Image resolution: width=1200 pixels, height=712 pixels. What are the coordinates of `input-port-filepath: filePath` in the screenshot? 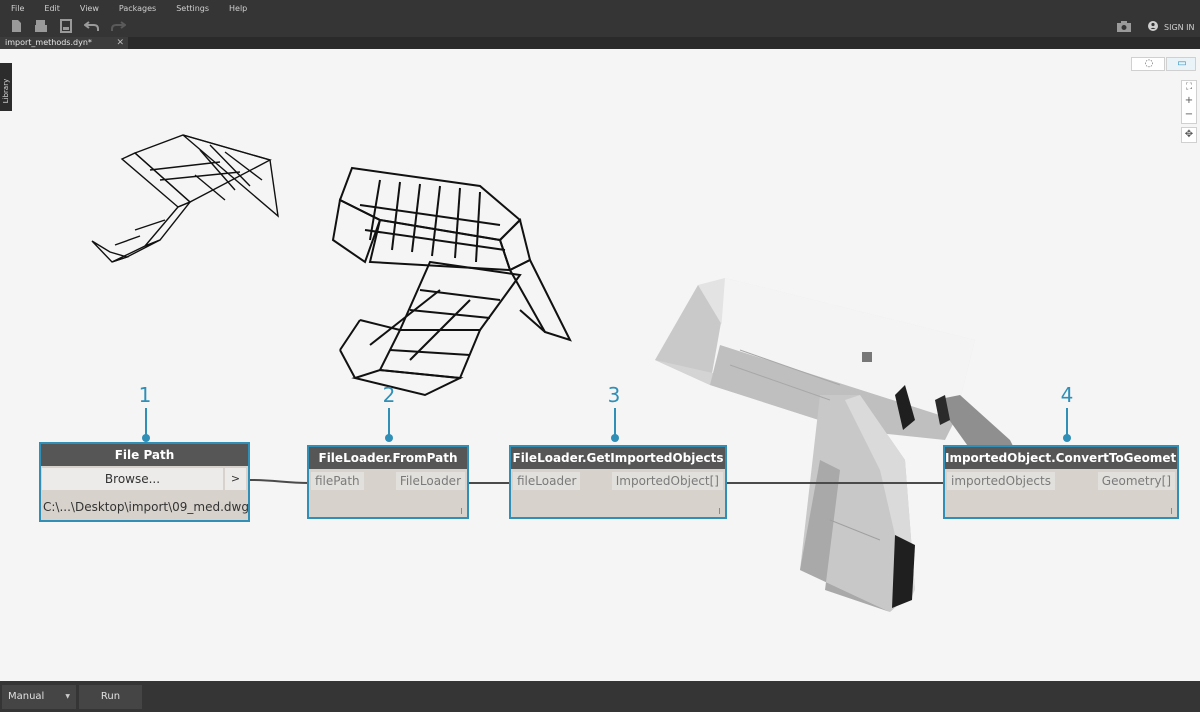 It's located at (337, 481).